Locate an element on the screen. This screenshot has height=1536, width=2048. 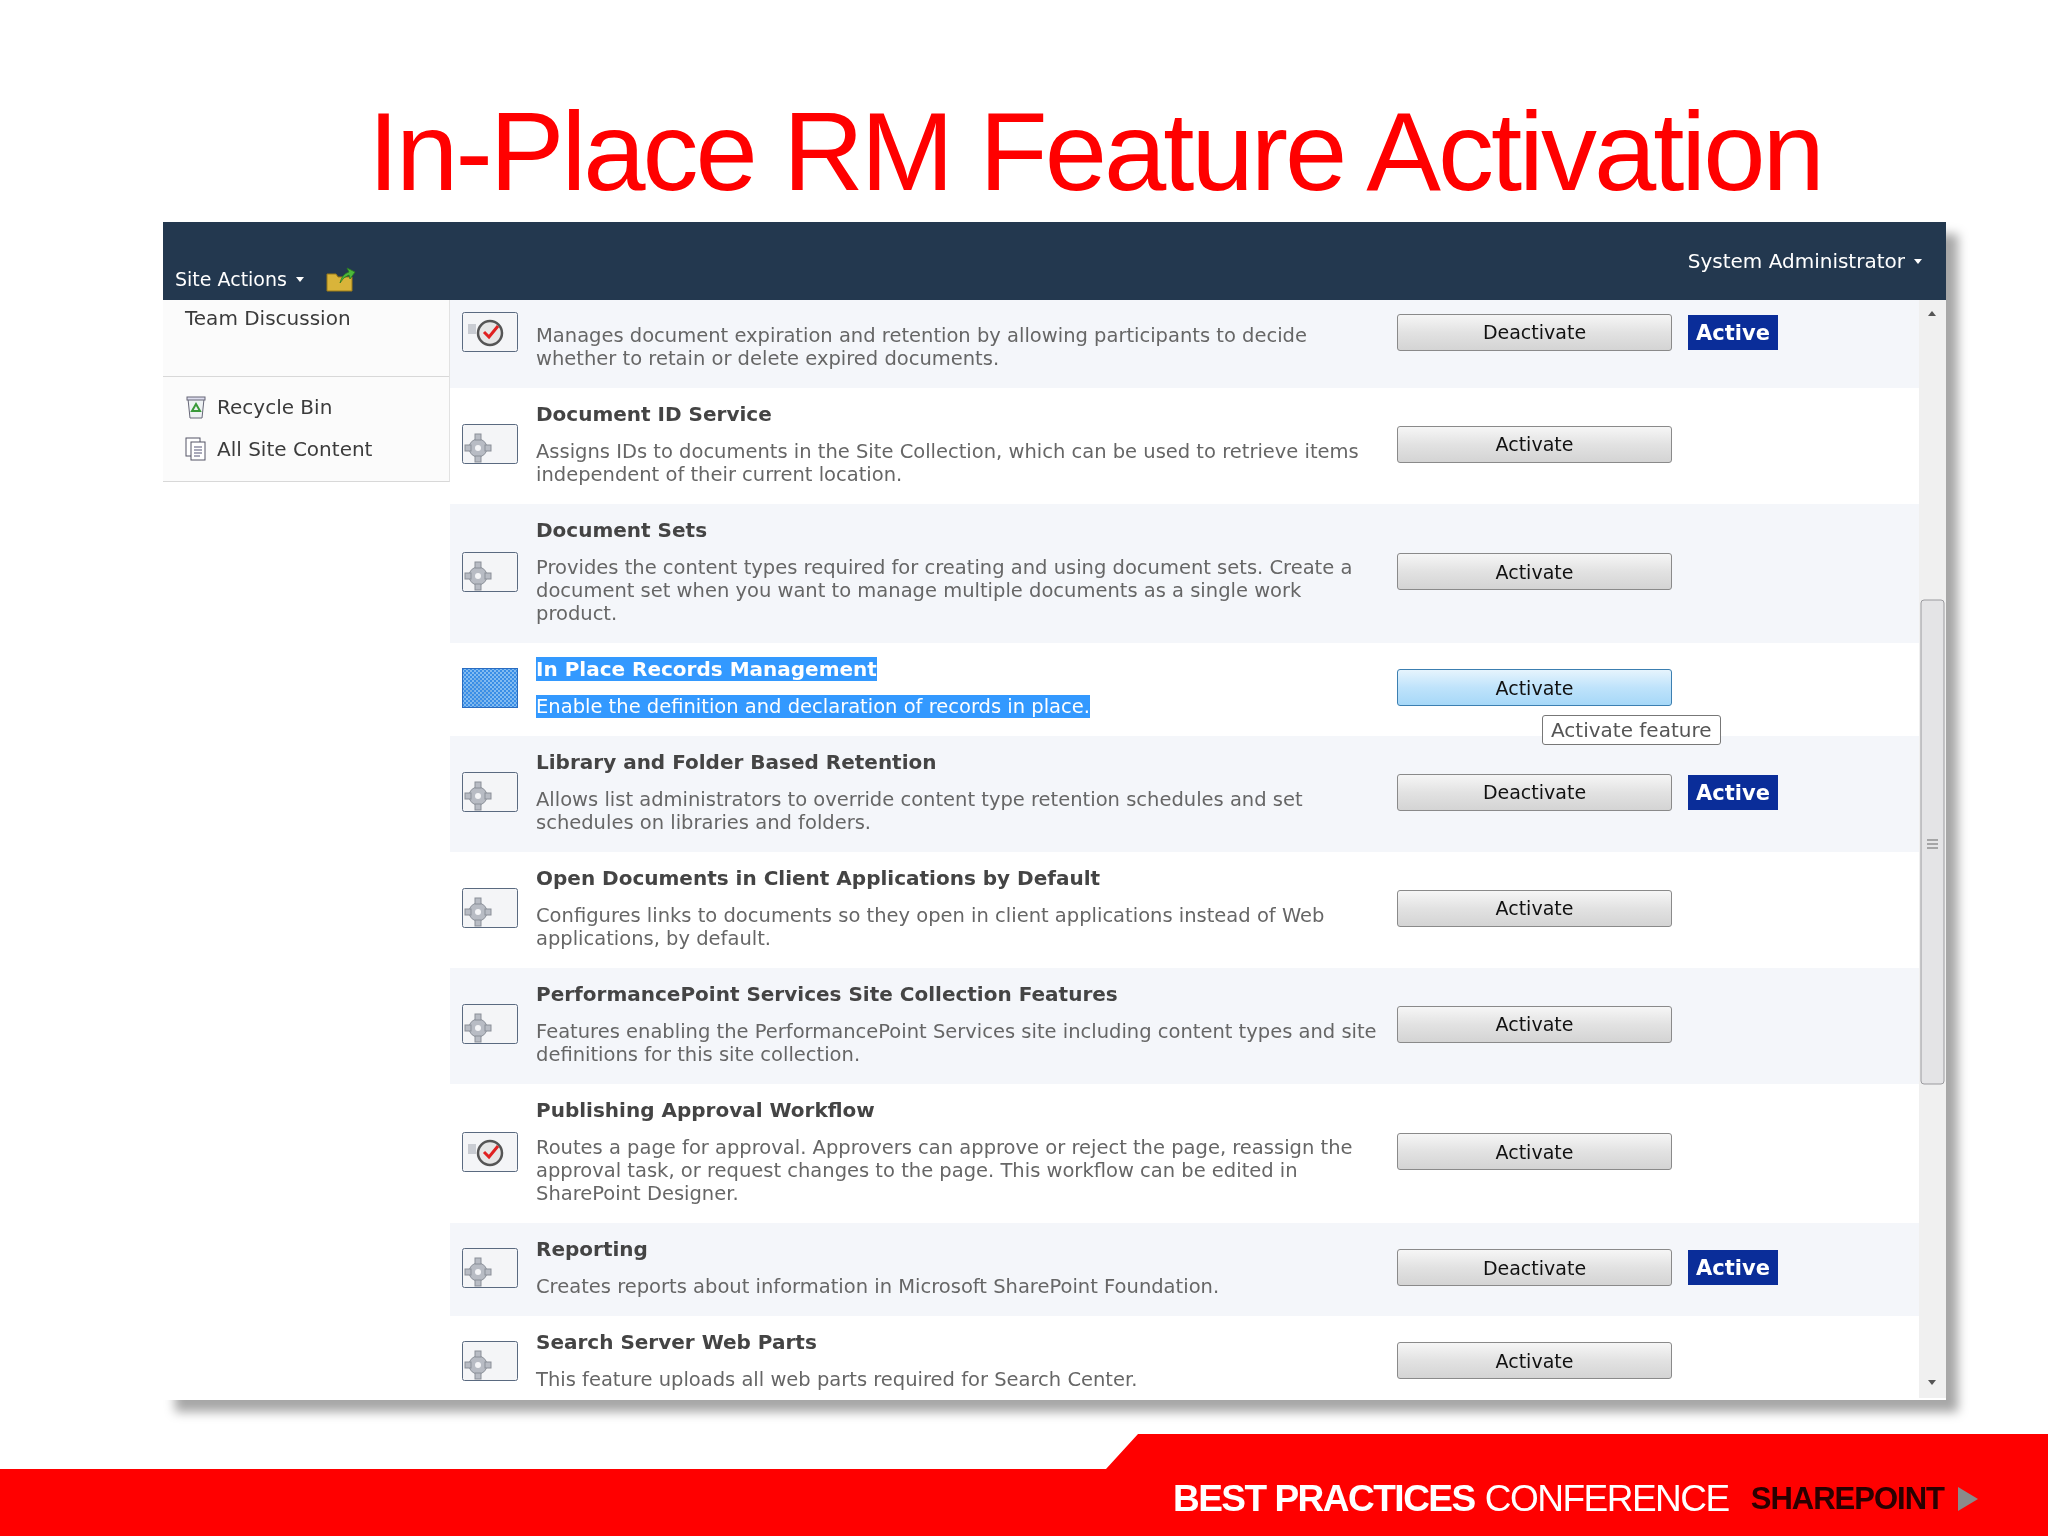
feature-title: In Place Records Management is located at coordinates (706, 669).